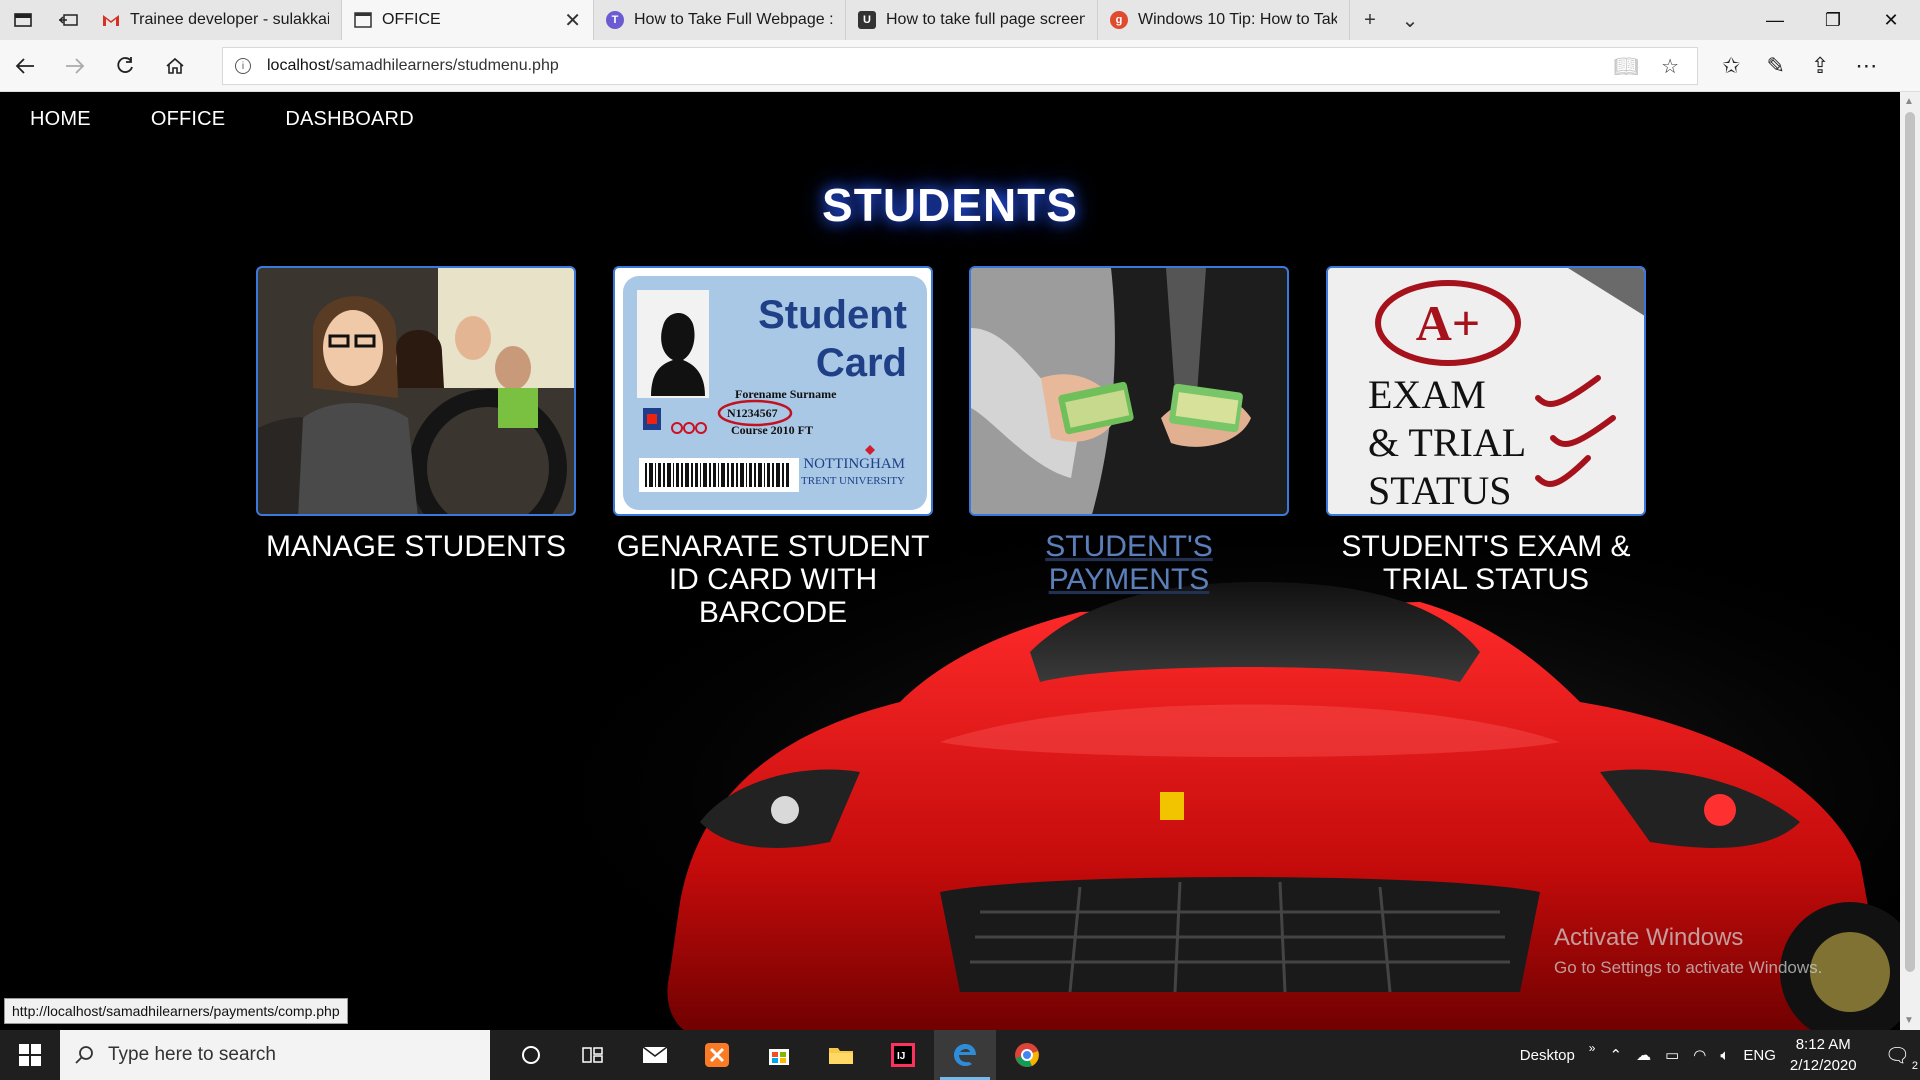 This screenshot has width=1920, height=1080. What do you see at coordinates (1129, 563) in the screenshot?
I see `student-payments-link: STUDENT'S PAYMENTS` at bounding box center [1129, 563].